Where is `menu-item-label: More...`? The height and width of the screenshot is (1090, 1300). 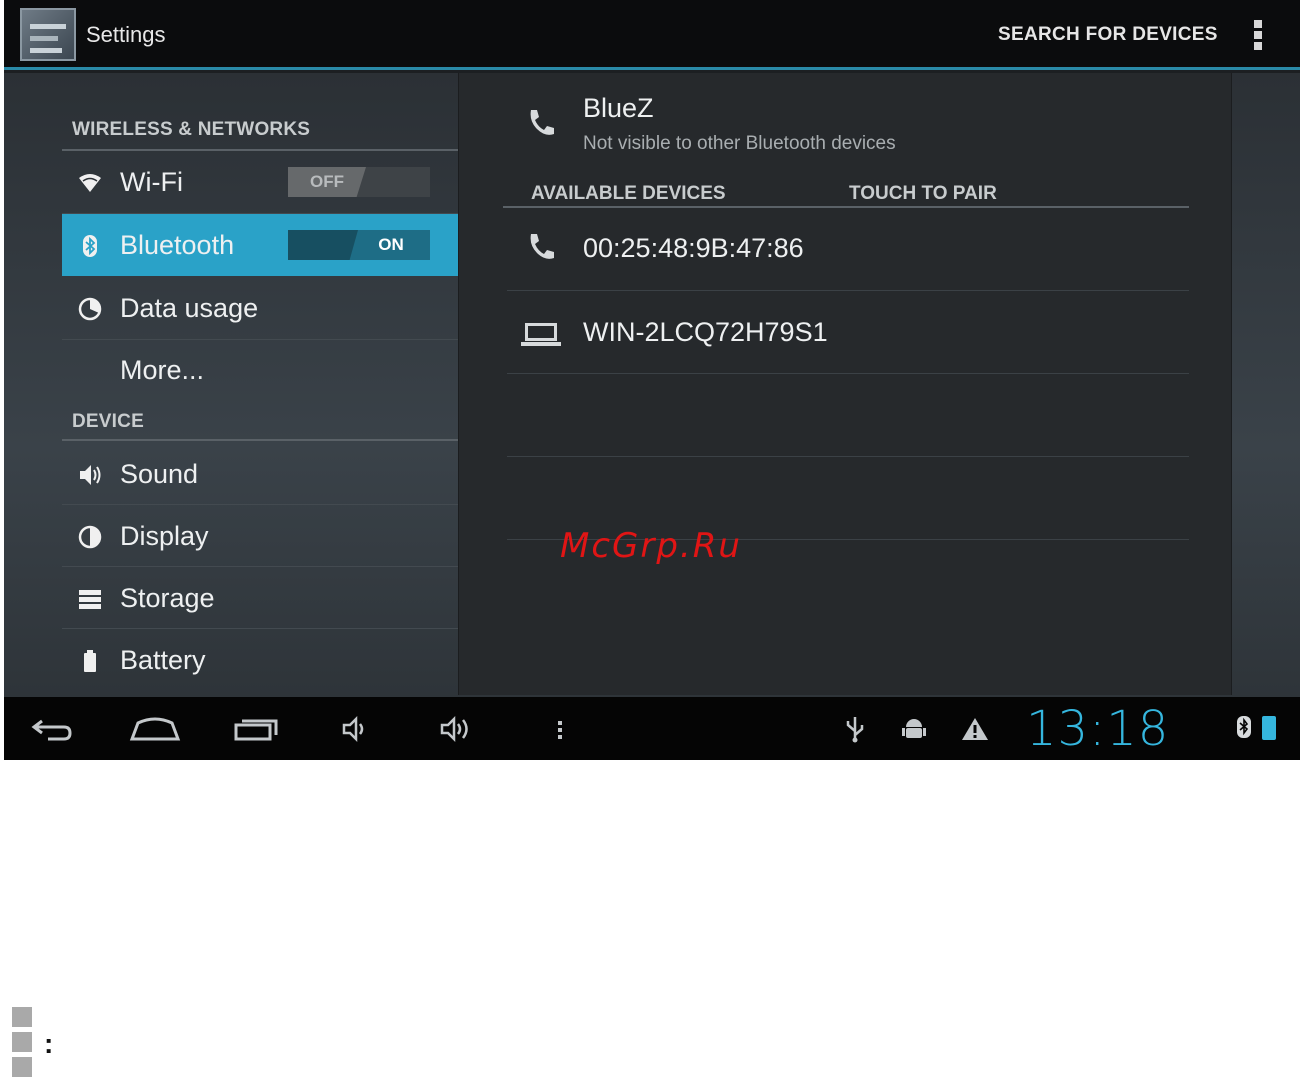
menu-item-label: More... is located at coordinates (162, 370).